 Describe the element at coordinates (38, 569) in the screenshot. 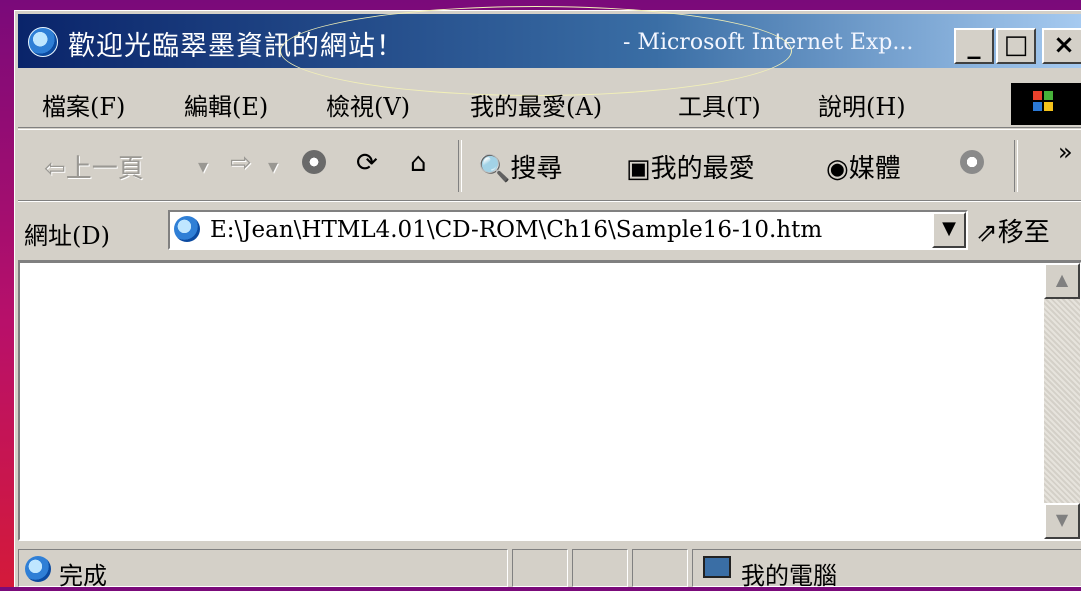

I see `ie-status-icon` at that location.